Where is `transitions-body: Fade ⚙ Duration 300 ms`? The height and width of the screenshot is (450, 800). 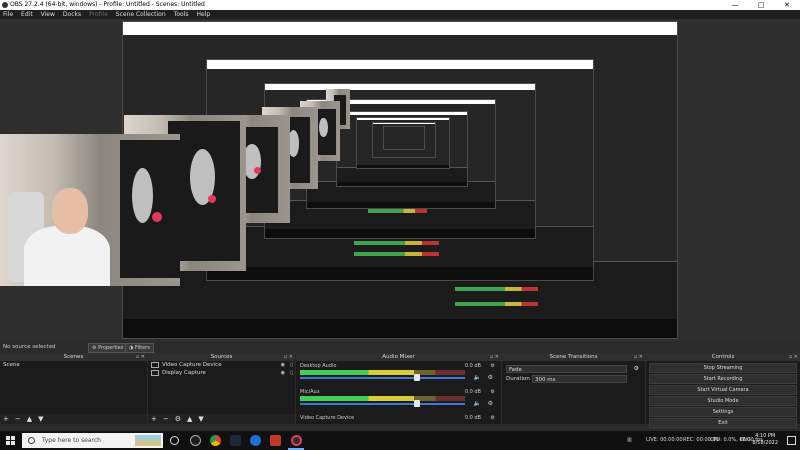 transitions-body: Fade ⚙ Duration 300 ms is located at coordinates (573, 392).